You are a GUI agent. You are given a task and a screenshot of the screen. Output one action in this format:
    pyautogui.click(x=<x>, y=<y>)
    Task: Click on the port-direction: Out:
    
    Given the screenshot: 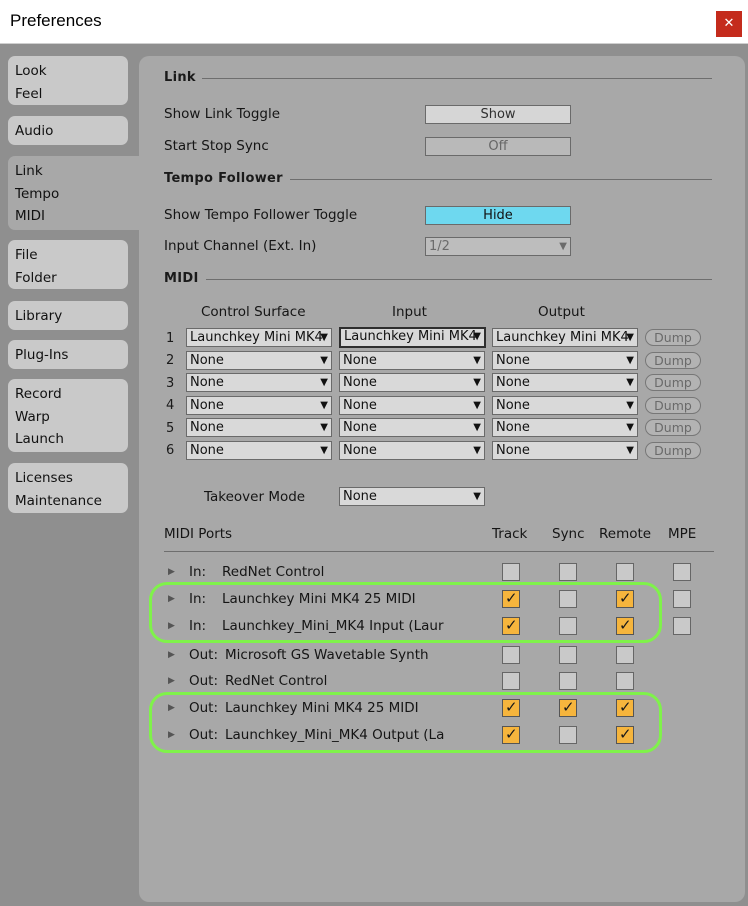 What is the action you would take?
    pyautogui.click(x=204, y=681)
    